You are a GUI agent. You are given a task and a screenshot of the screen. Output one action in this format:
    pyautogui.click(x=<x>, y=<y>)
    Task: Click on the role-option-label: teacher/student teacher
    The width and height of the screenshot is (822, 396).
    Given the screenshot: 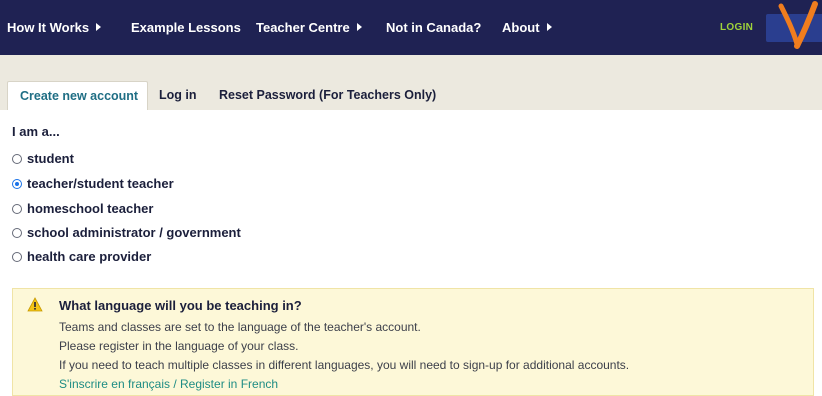 What is the action you would take?
    pyautogui.click(x=100, y=183)
    